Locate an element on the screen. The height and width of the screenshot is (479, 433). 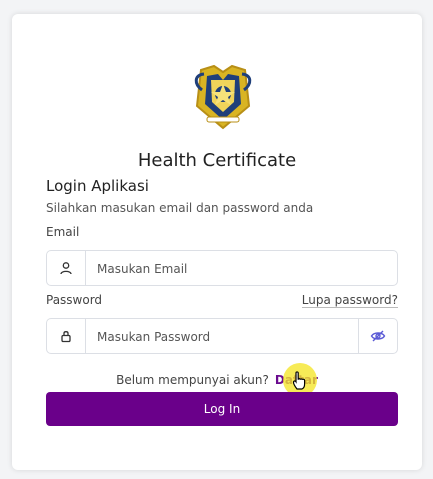
no-account-text: Belum mempunyai akun? is located at coordinates (192, 380).